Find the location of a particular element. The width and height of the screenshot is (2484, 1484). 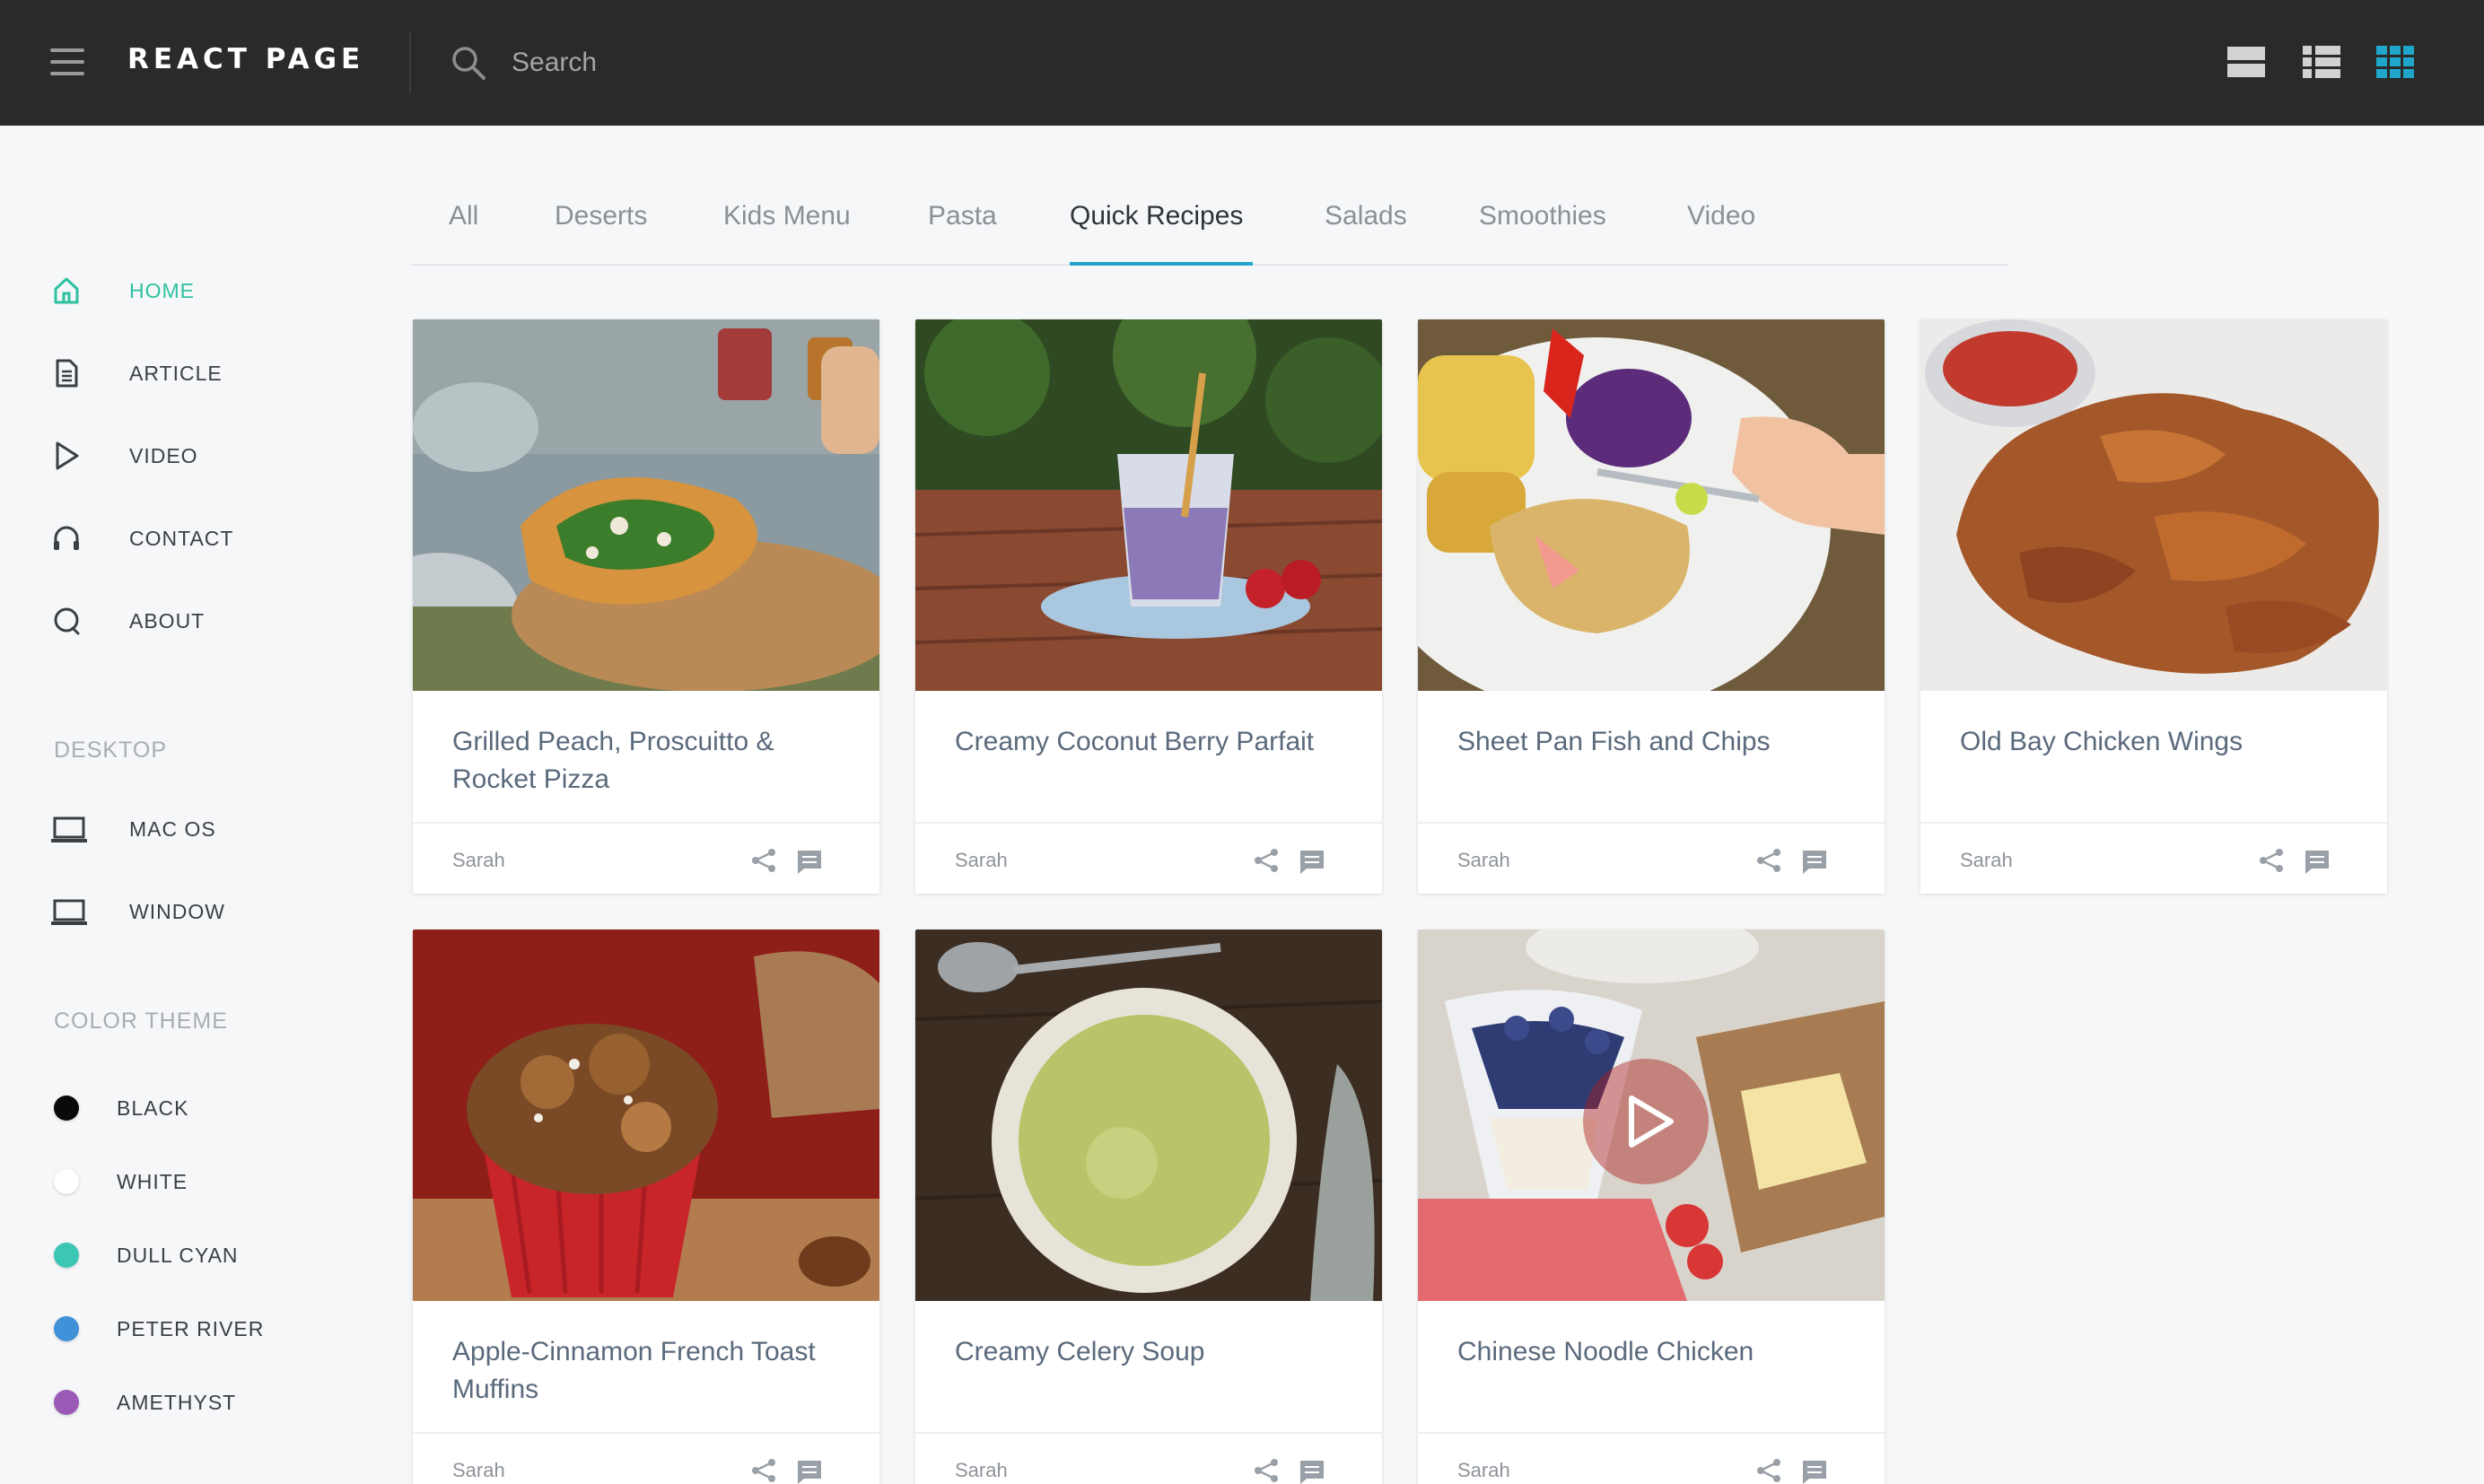

sidebar-item-label: ABOUT is located at coordinates (167, 620).